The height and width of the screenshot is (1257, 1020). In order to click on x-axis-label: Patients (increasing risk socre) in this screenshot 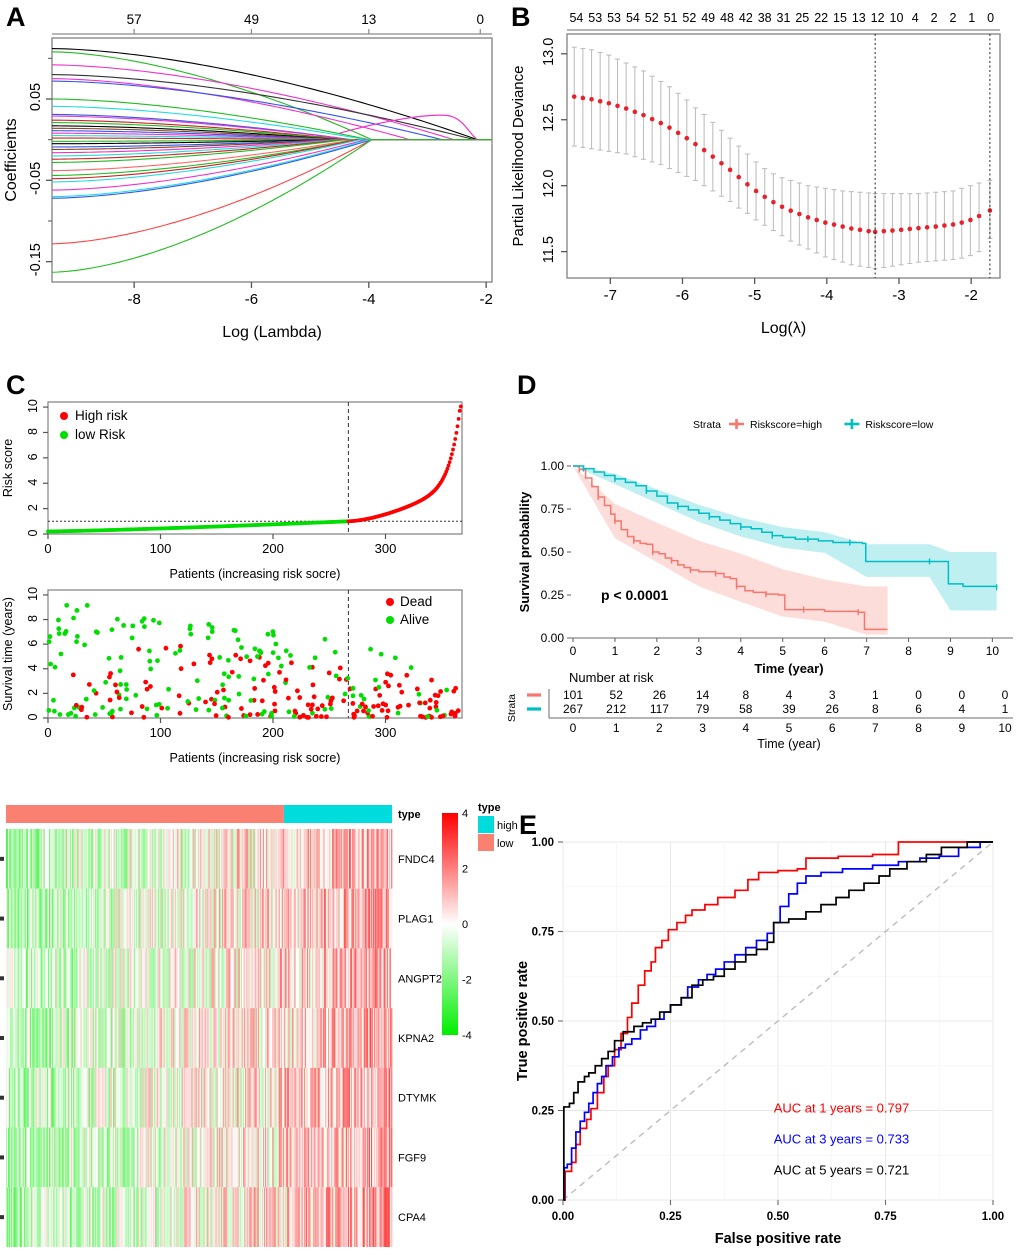, I will do `click(255, 758)`.